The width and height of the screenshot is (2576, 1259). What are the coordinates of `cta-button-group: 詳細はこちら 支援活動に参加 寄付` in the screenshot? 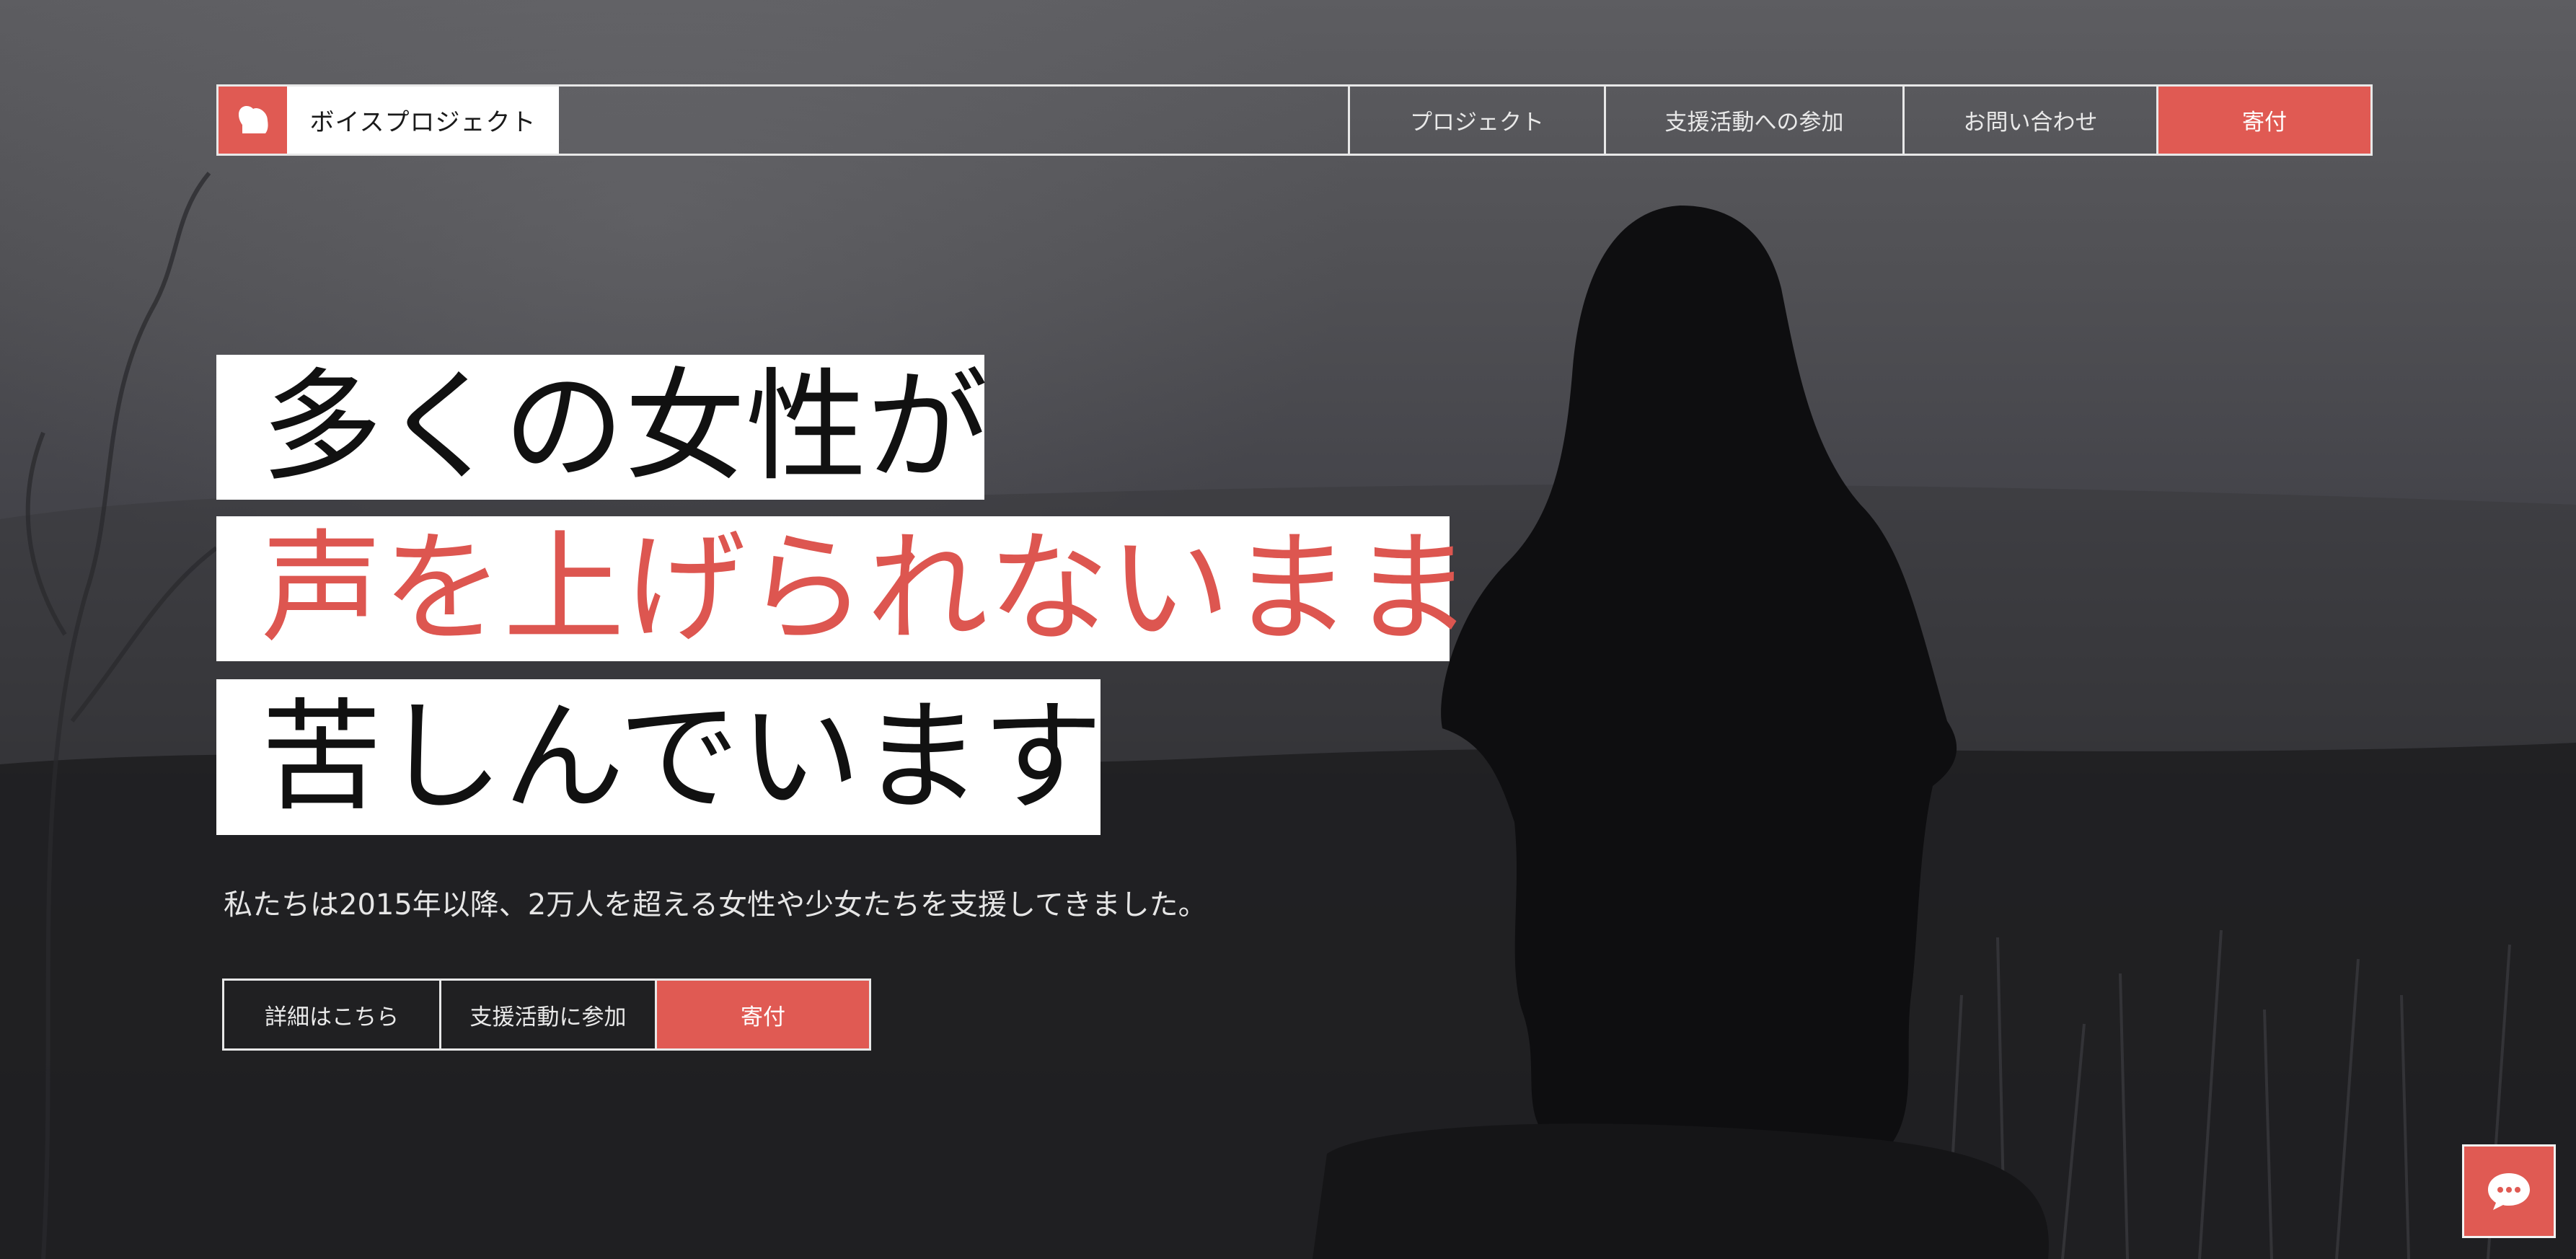 It's located at (546, 1015).